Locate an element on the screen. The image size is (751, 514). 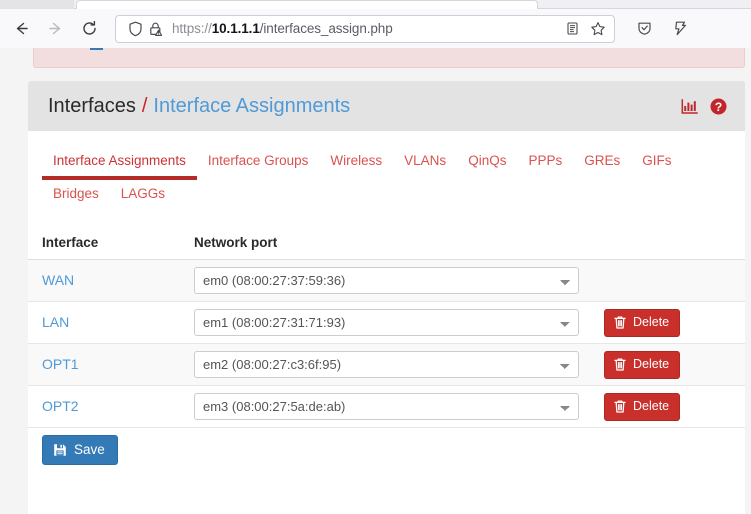
tab-gifs: GIFs is located at coordinates (656, 161).